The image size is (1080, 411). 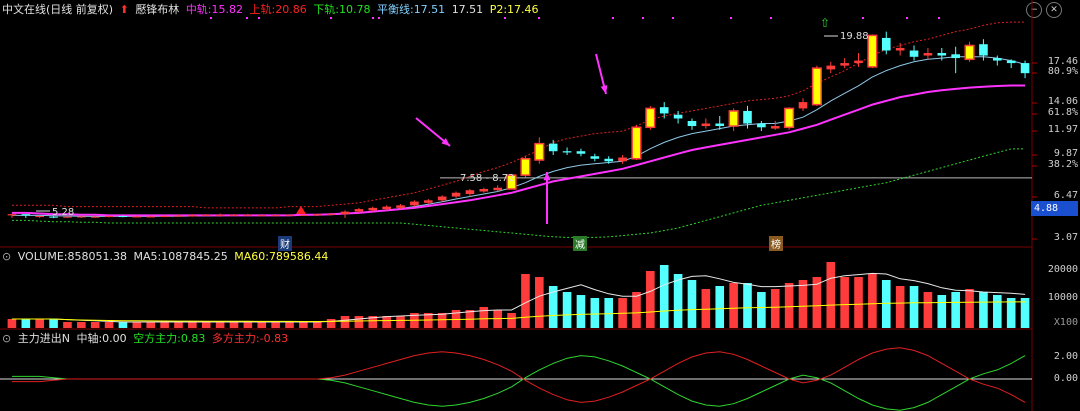 I want to click on range-label: 7.58 - 8.72, so click(x=487, y=178).